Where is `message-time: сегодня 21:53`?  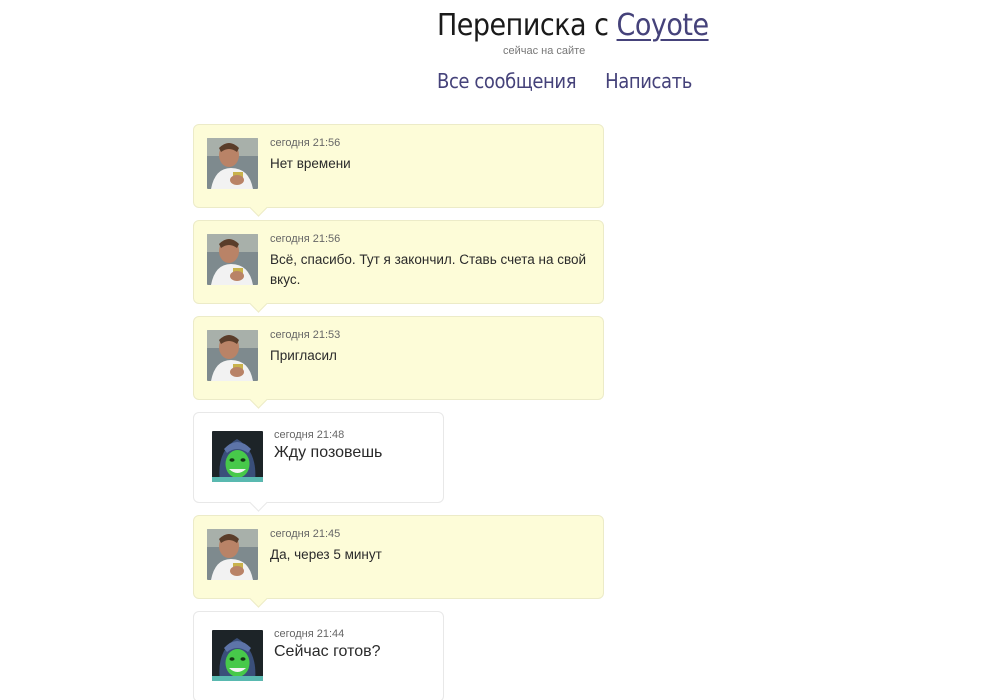 message-time: сегодня 21:53 is located at coordinates (305, 335).